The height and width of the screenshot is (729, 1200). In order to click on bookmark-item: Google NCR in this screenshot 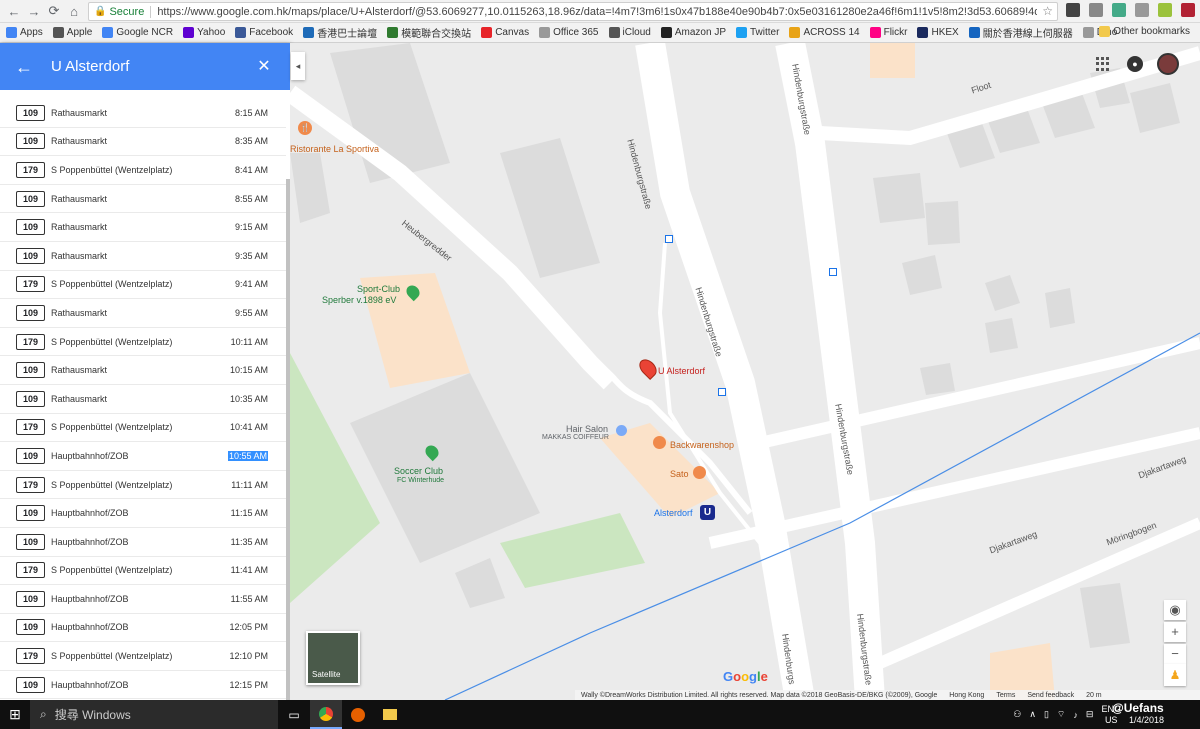, I will do `click(137, 32)`.